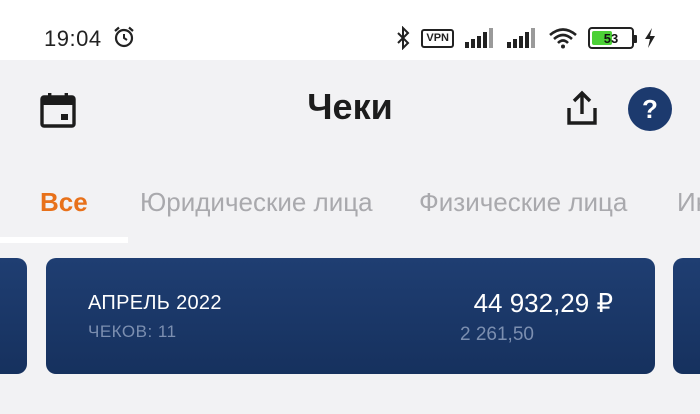 Image resolution: width=700 pixels, height=414 pixels. I want to click on card-total-amount: 44 932,29 ₽, so click(543, 303).